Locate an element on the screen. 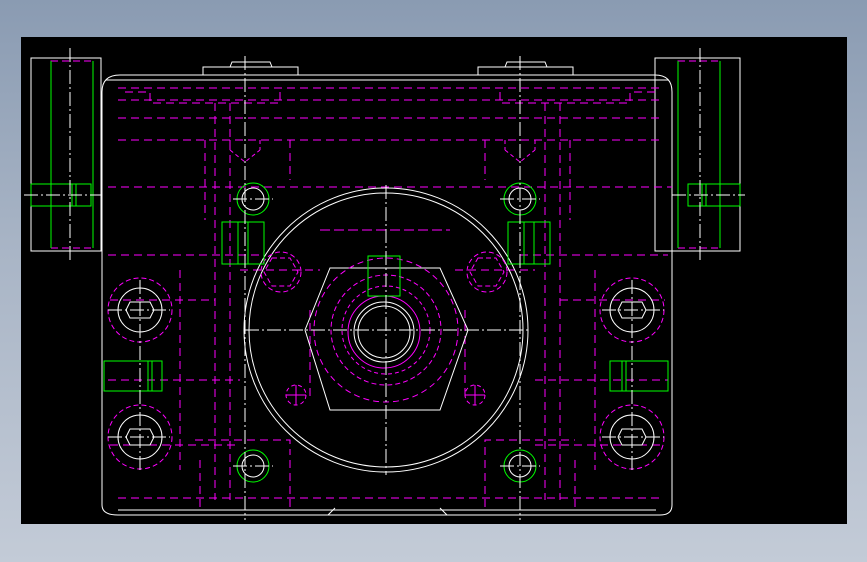 The image size is (867, 562). set-screw-upper-right is located at coordinates (529, 243).